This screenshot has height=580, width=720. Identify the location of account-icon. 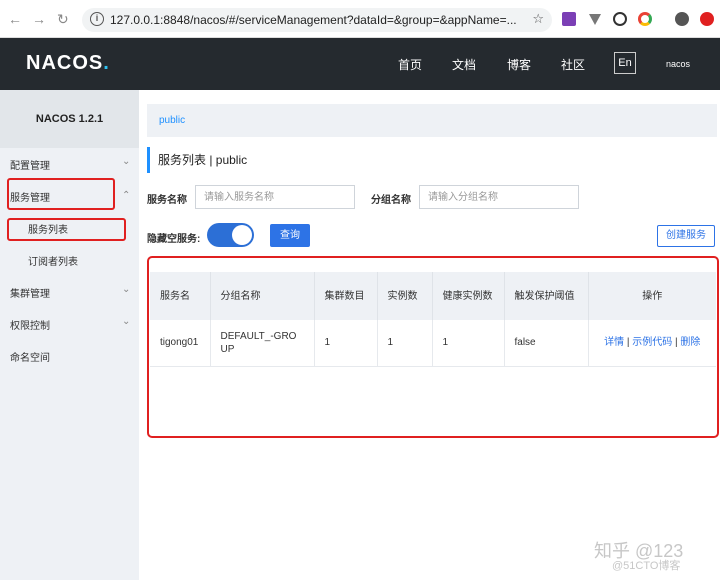
(682, 19).